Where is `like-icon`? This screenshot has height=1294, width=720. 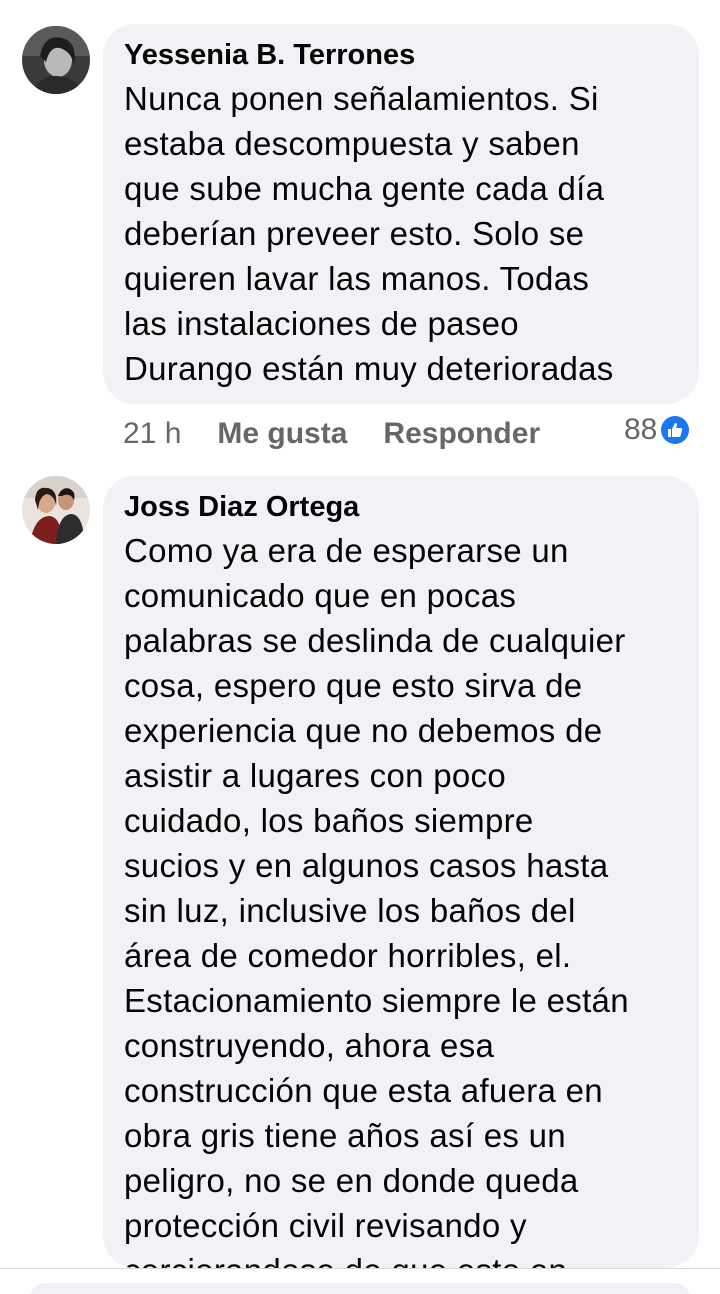 like-icon is located at coordinates (675, 430).